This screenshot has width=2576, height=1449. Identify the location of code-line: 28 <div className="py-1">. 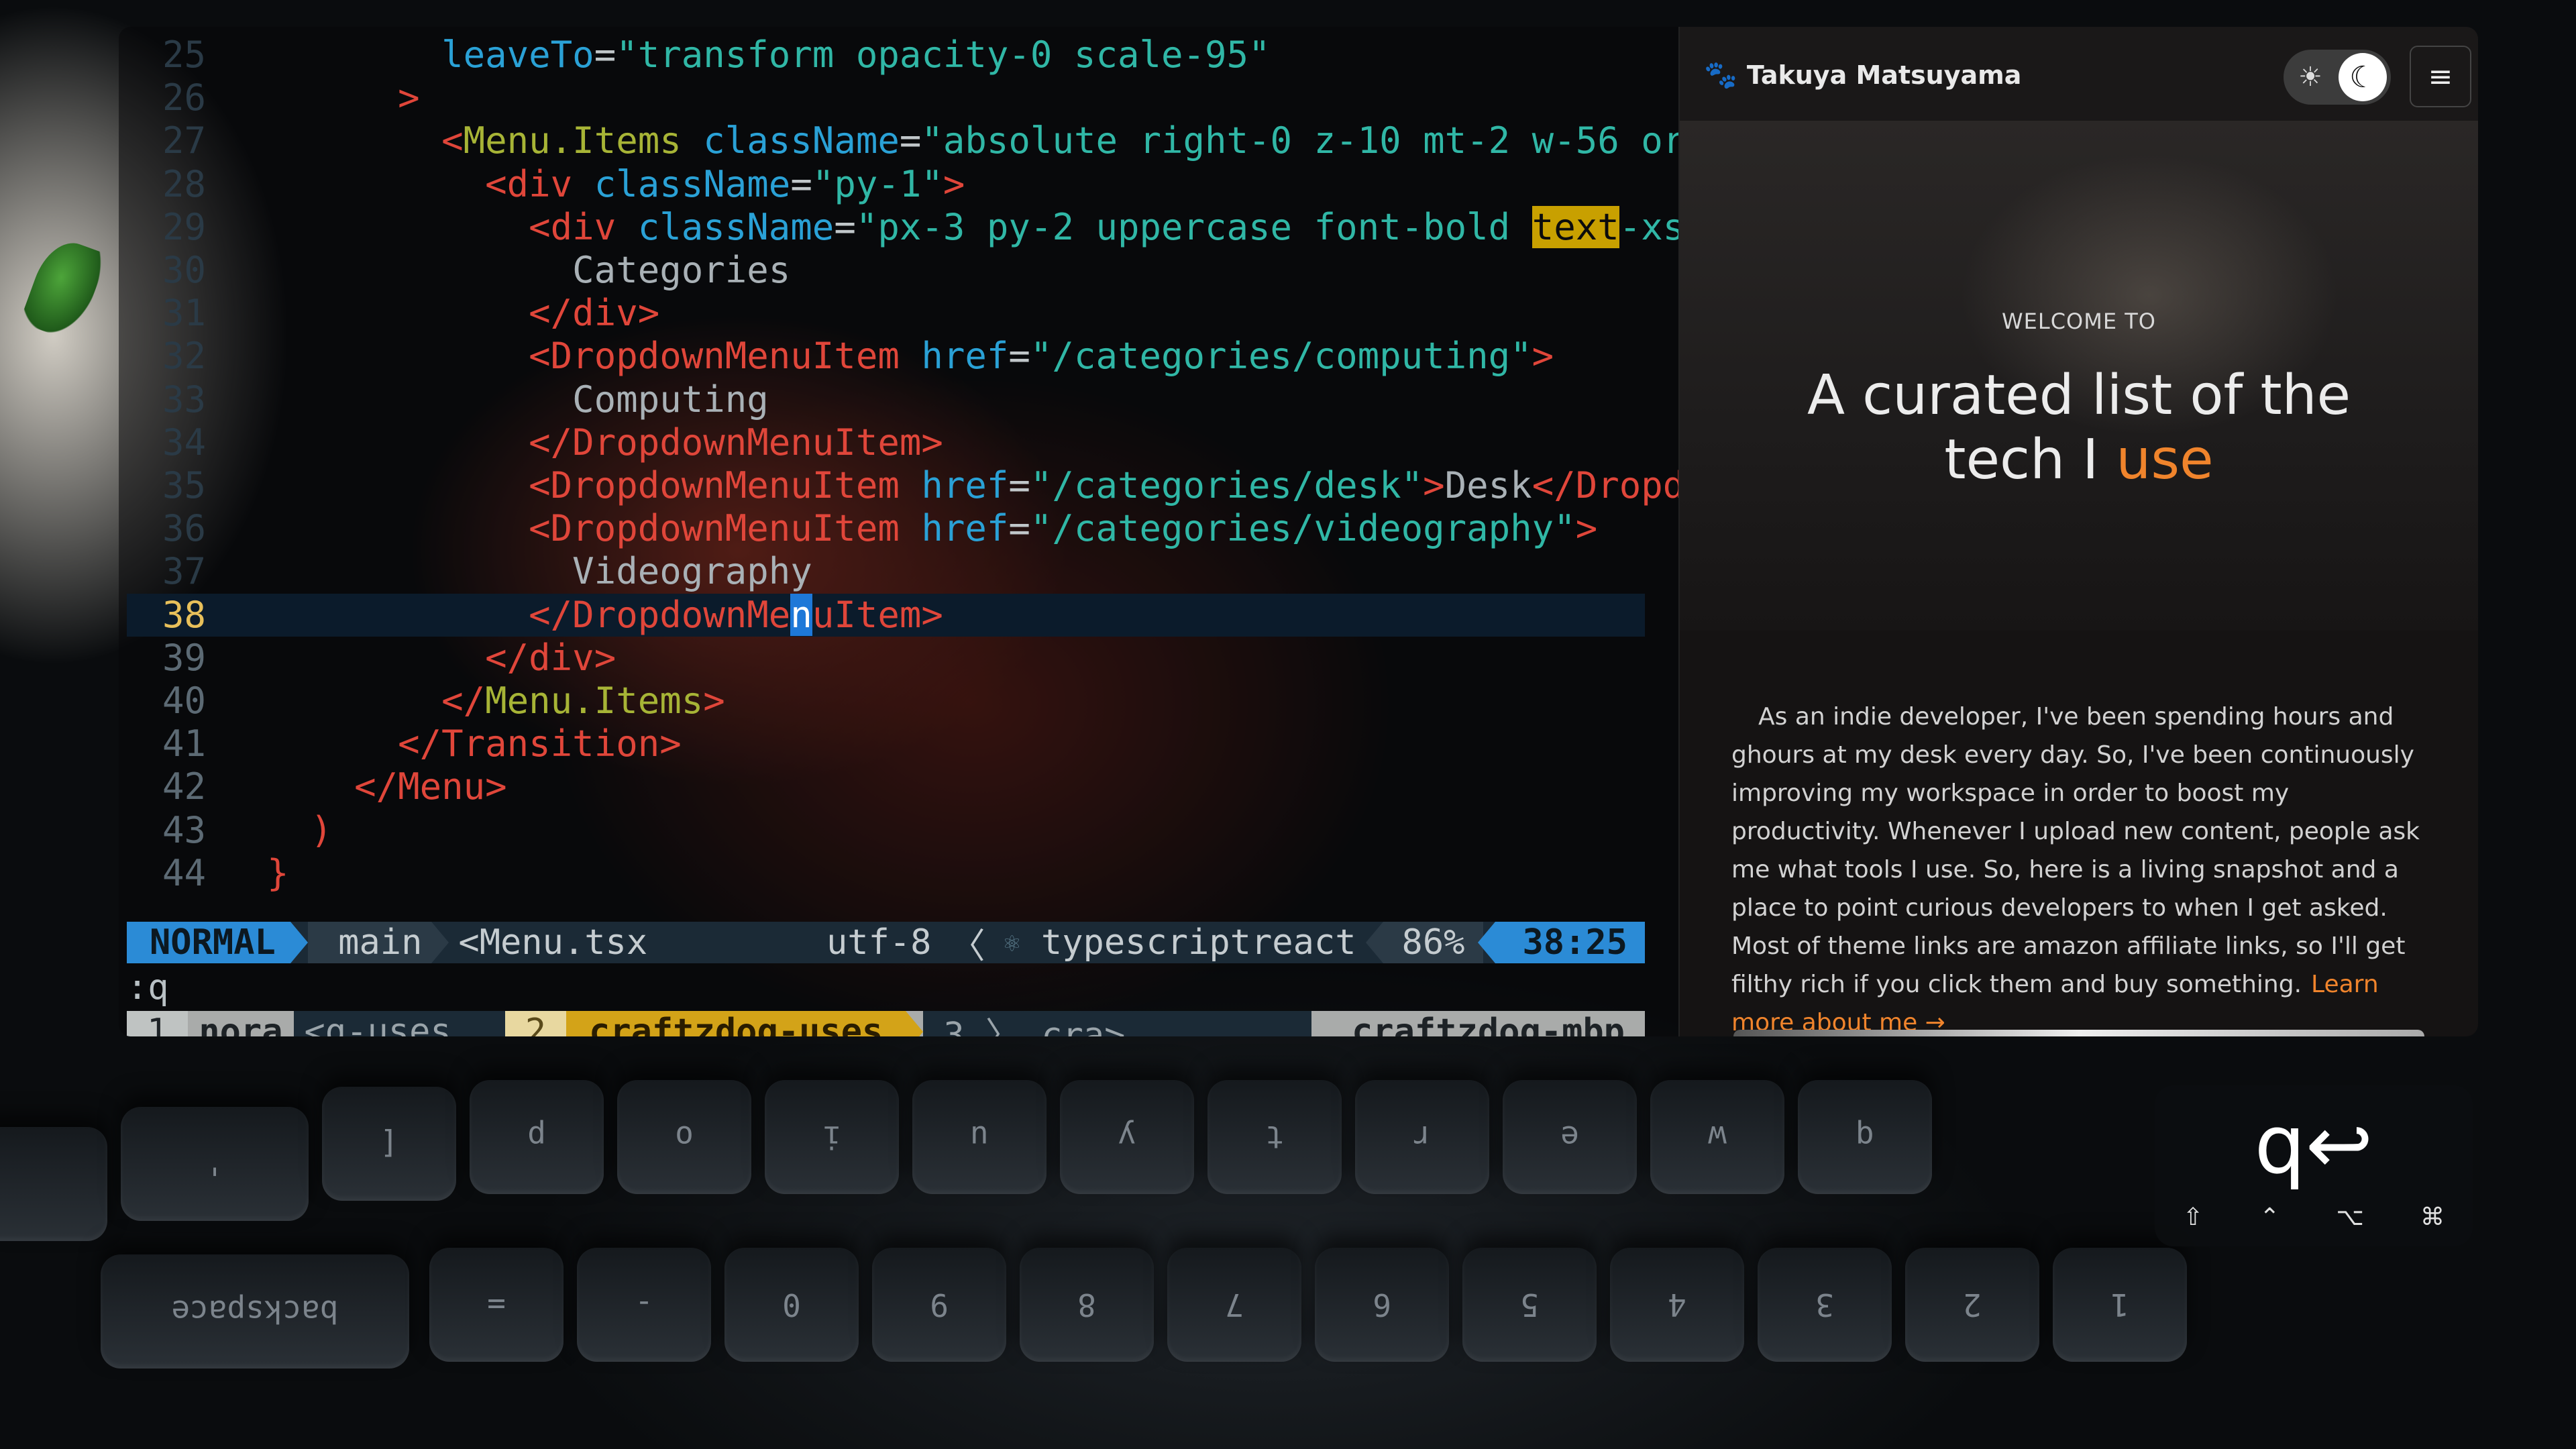
(882, 184).